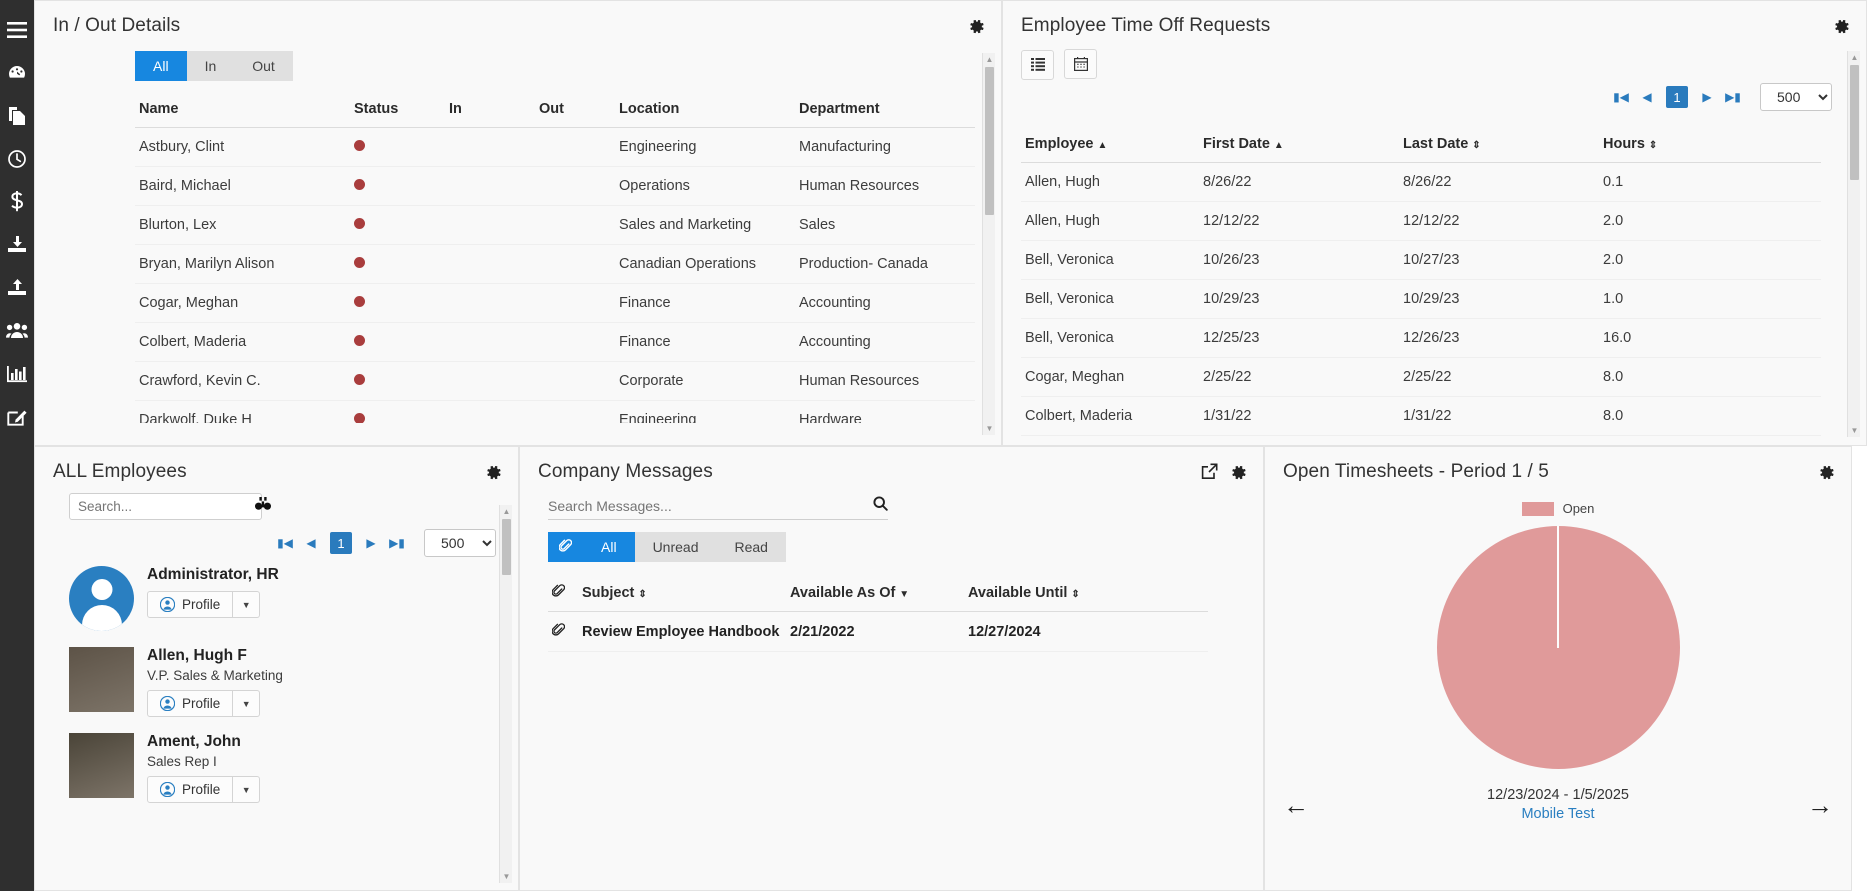 The width and height of the screenshot is (1867, 891). Describe the element at coordinates (1853, 244) in the screenshot. I see `time-off-scrollbar: ▲ ▼` at that location.